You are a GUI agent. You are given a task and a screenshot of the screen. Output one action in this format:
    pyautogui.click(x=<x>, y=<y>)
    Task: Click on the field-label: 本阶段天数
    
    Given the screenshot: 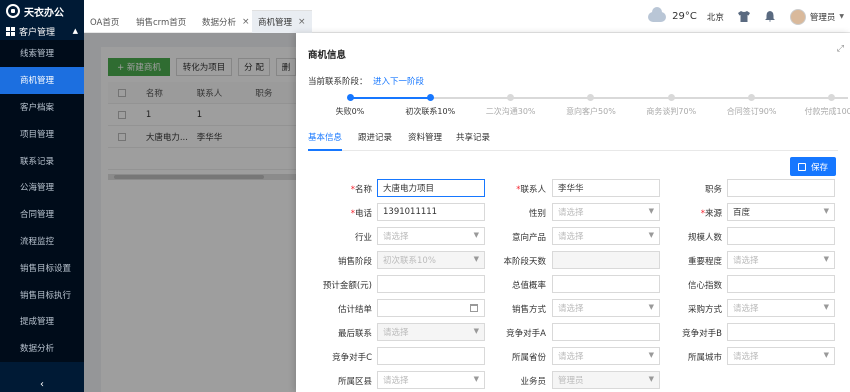 What is the action you would take?
    pyautogui.click(x=524, y=261)
    